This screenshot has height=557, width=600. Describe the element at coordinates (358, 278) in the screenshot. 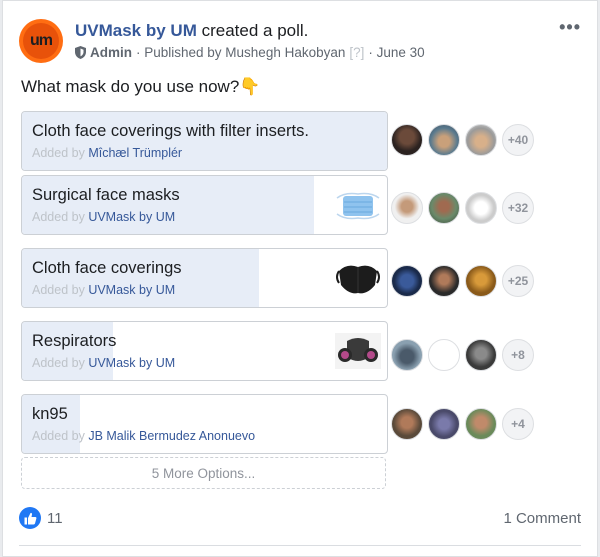

I see `cloth-mask-image` at that location.